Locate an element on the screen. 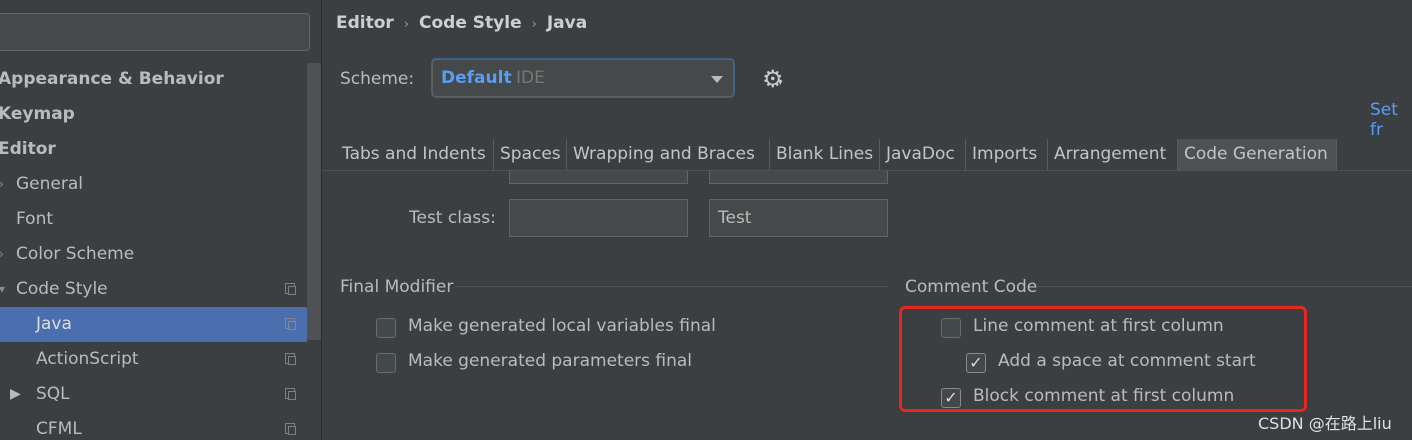 Image resolution: width=1412 pixels, height=440 pixels. previous-prefix-field is located at coordinates (598, 177).